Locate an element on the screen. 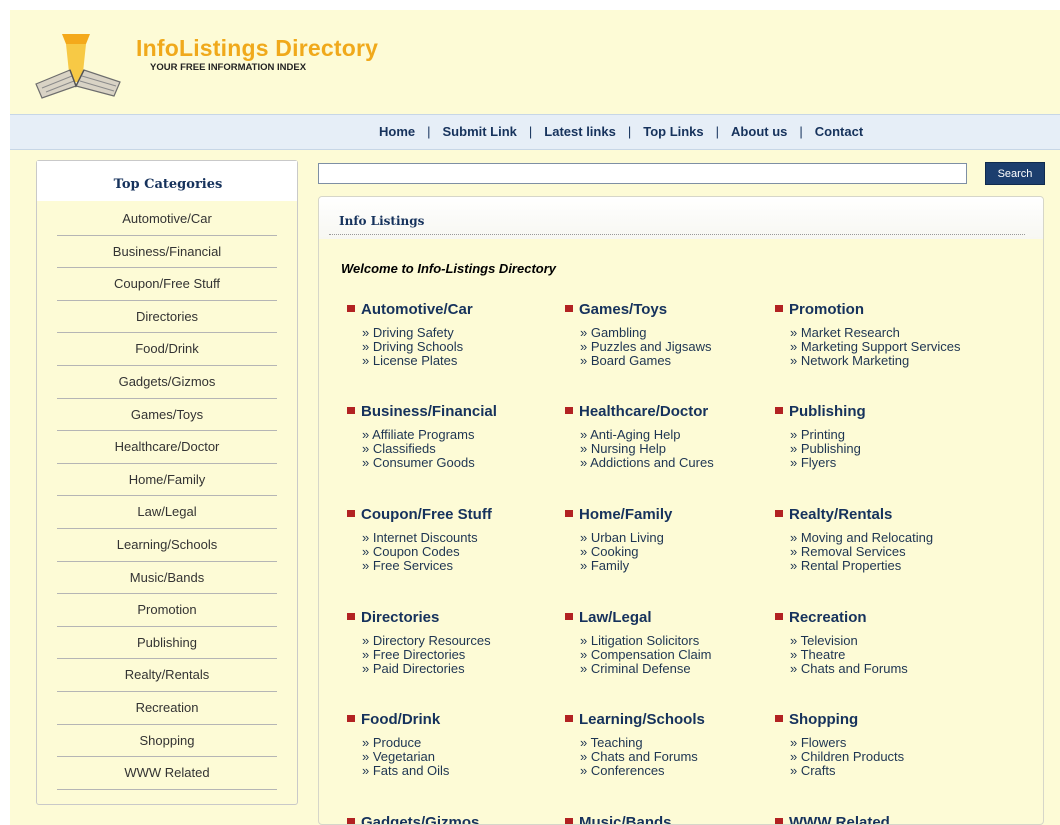 The image size is (1060, 825). subcategory-link: » Network Marketing is located at coordinates (887, 361).